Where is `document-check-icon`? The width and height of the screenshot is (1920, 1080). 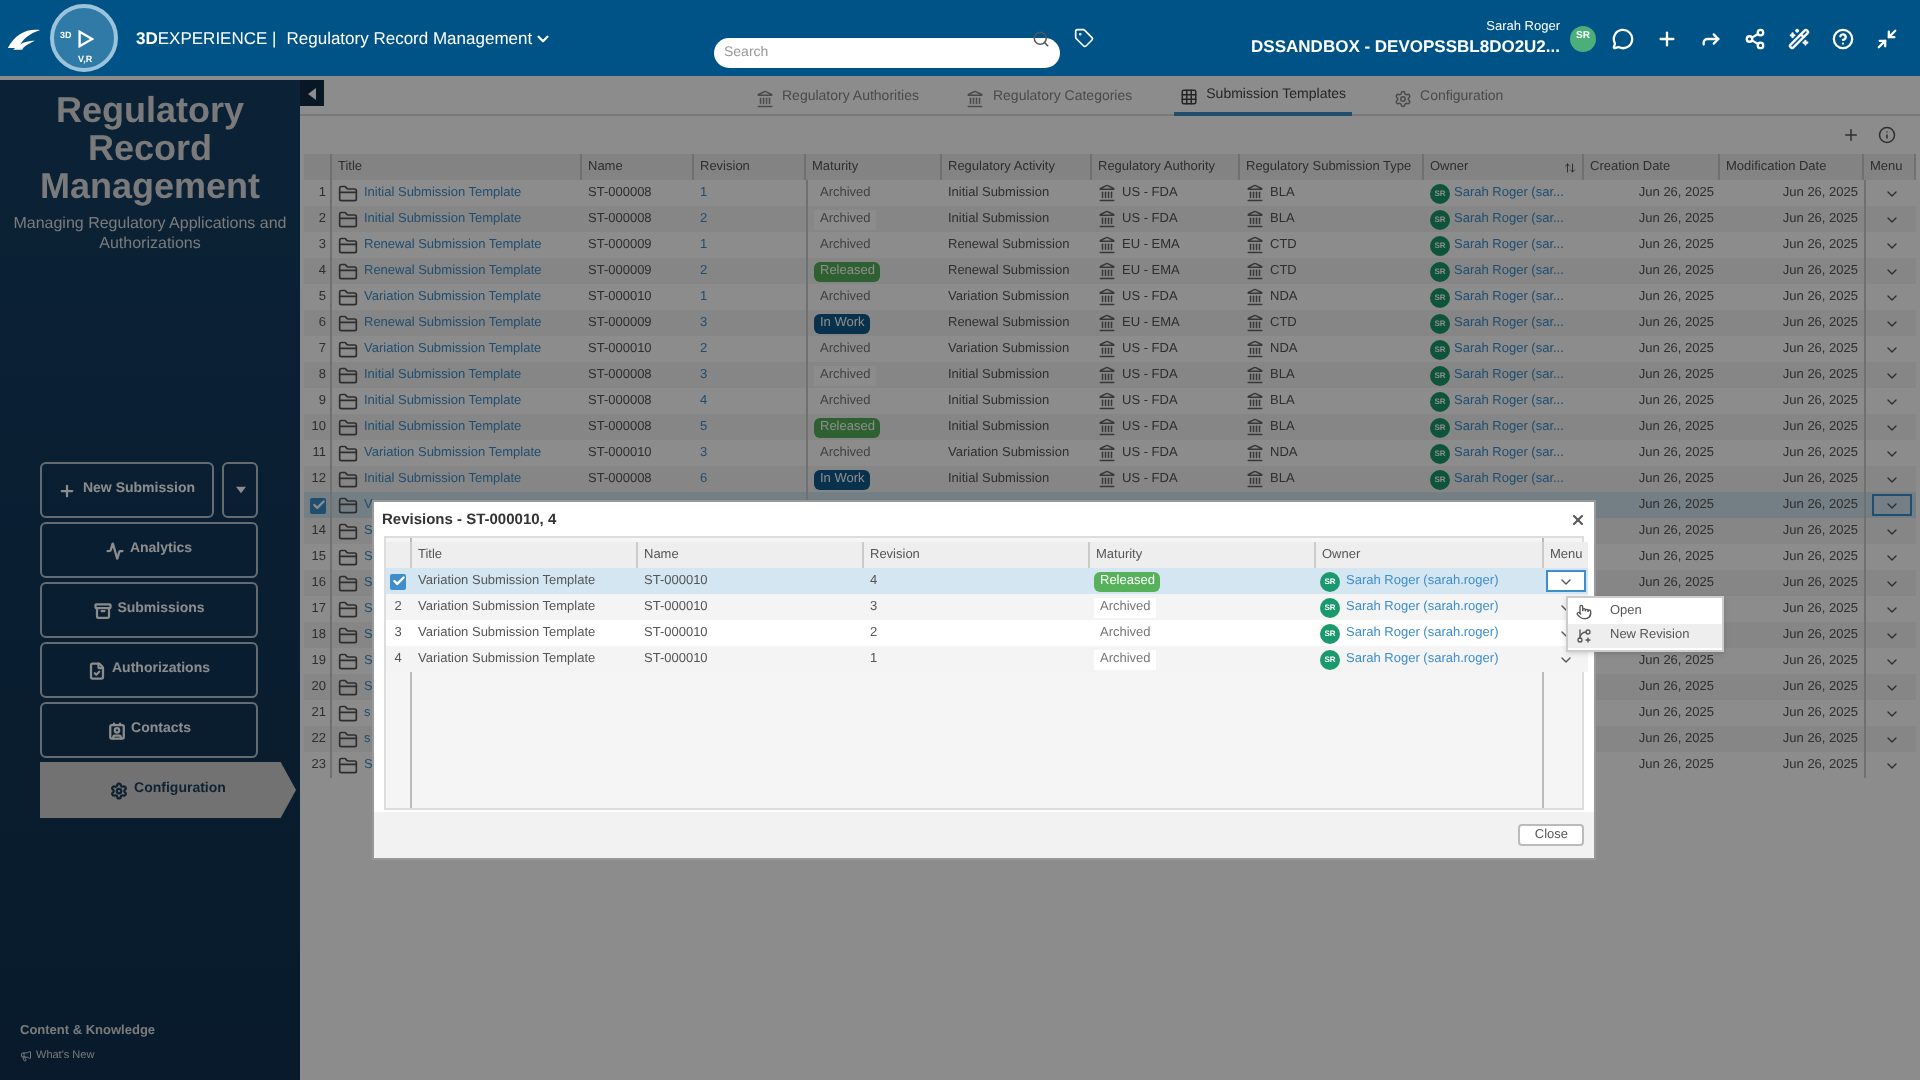
document-check-icon is located at coordinates (97, 670).